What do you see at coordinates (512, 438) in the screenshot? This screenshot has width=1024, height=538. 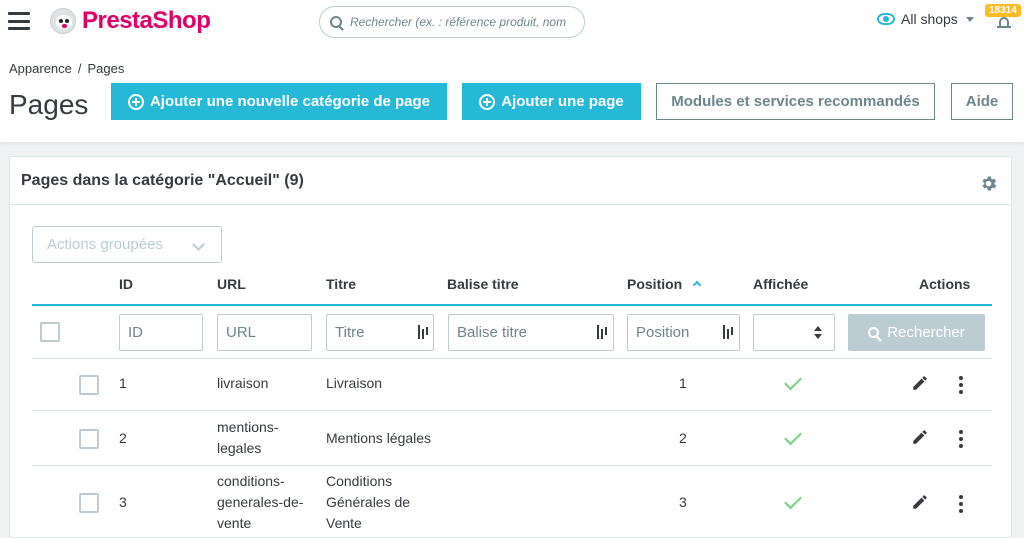 I see `table-row: 2 mentions- legales Mentions légales 2` at bounding box center [512, 438].